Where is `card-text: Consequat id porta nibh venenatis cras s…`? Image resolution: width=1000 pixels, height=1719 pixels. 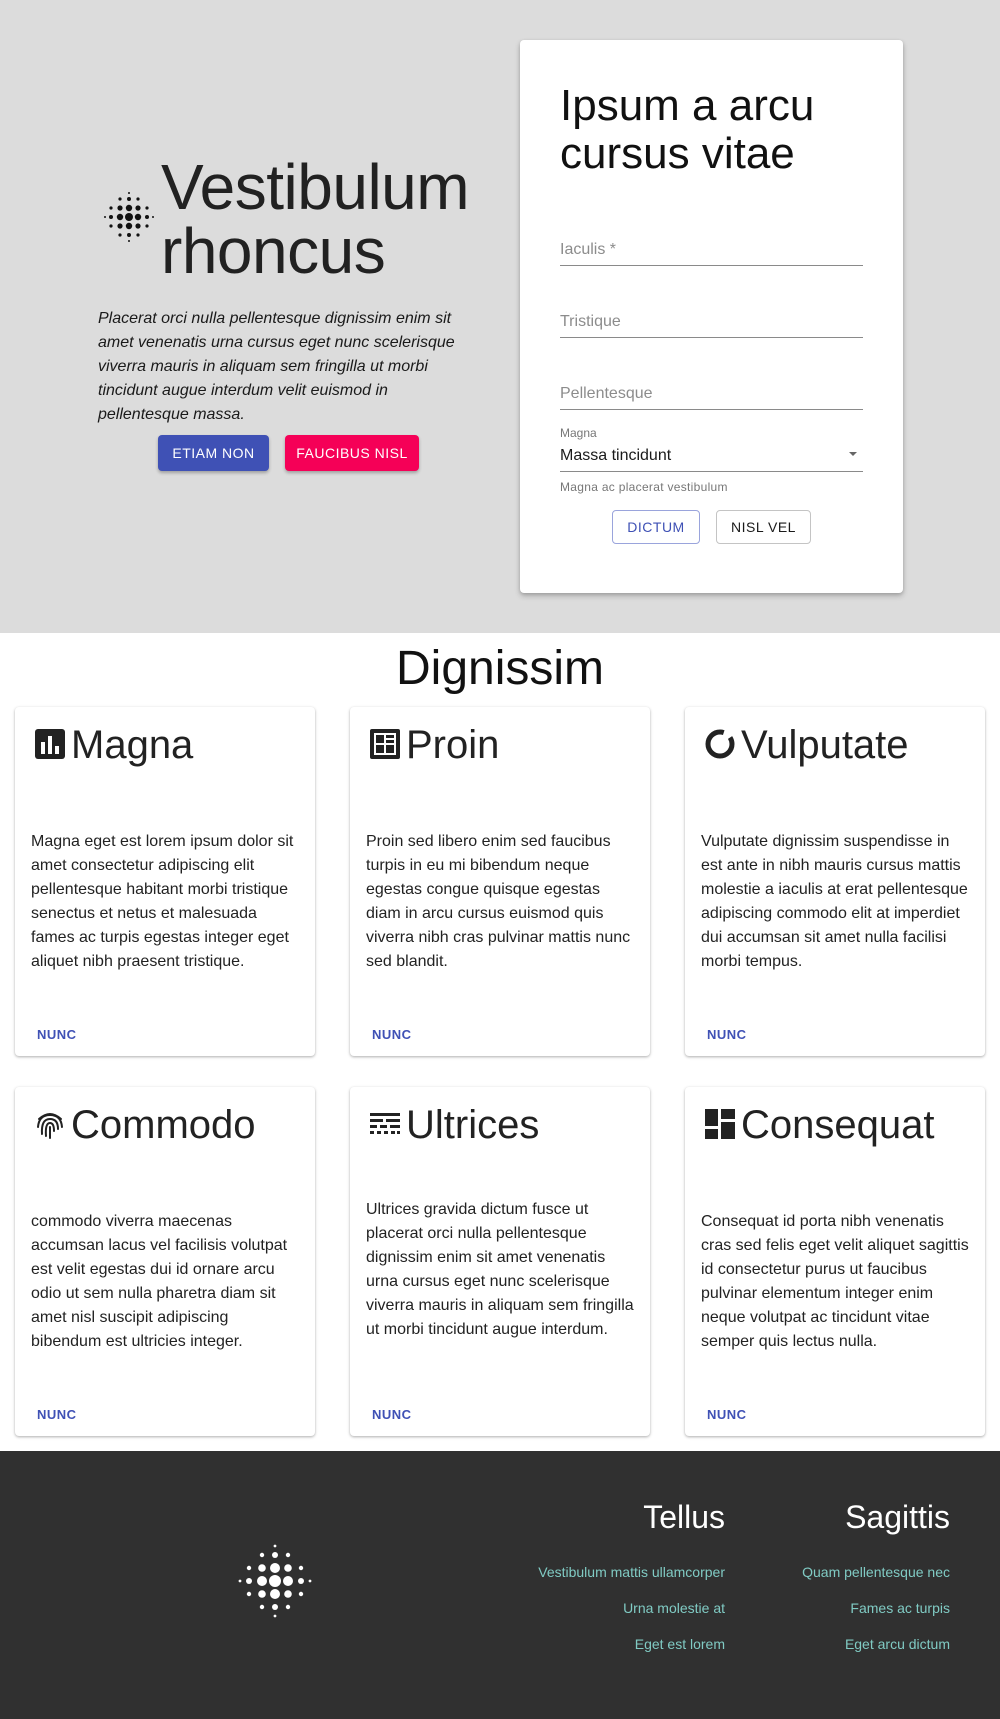 card-text: Consequat id porta nibh venenatis cras s… is located at coordinates (835, 1281).